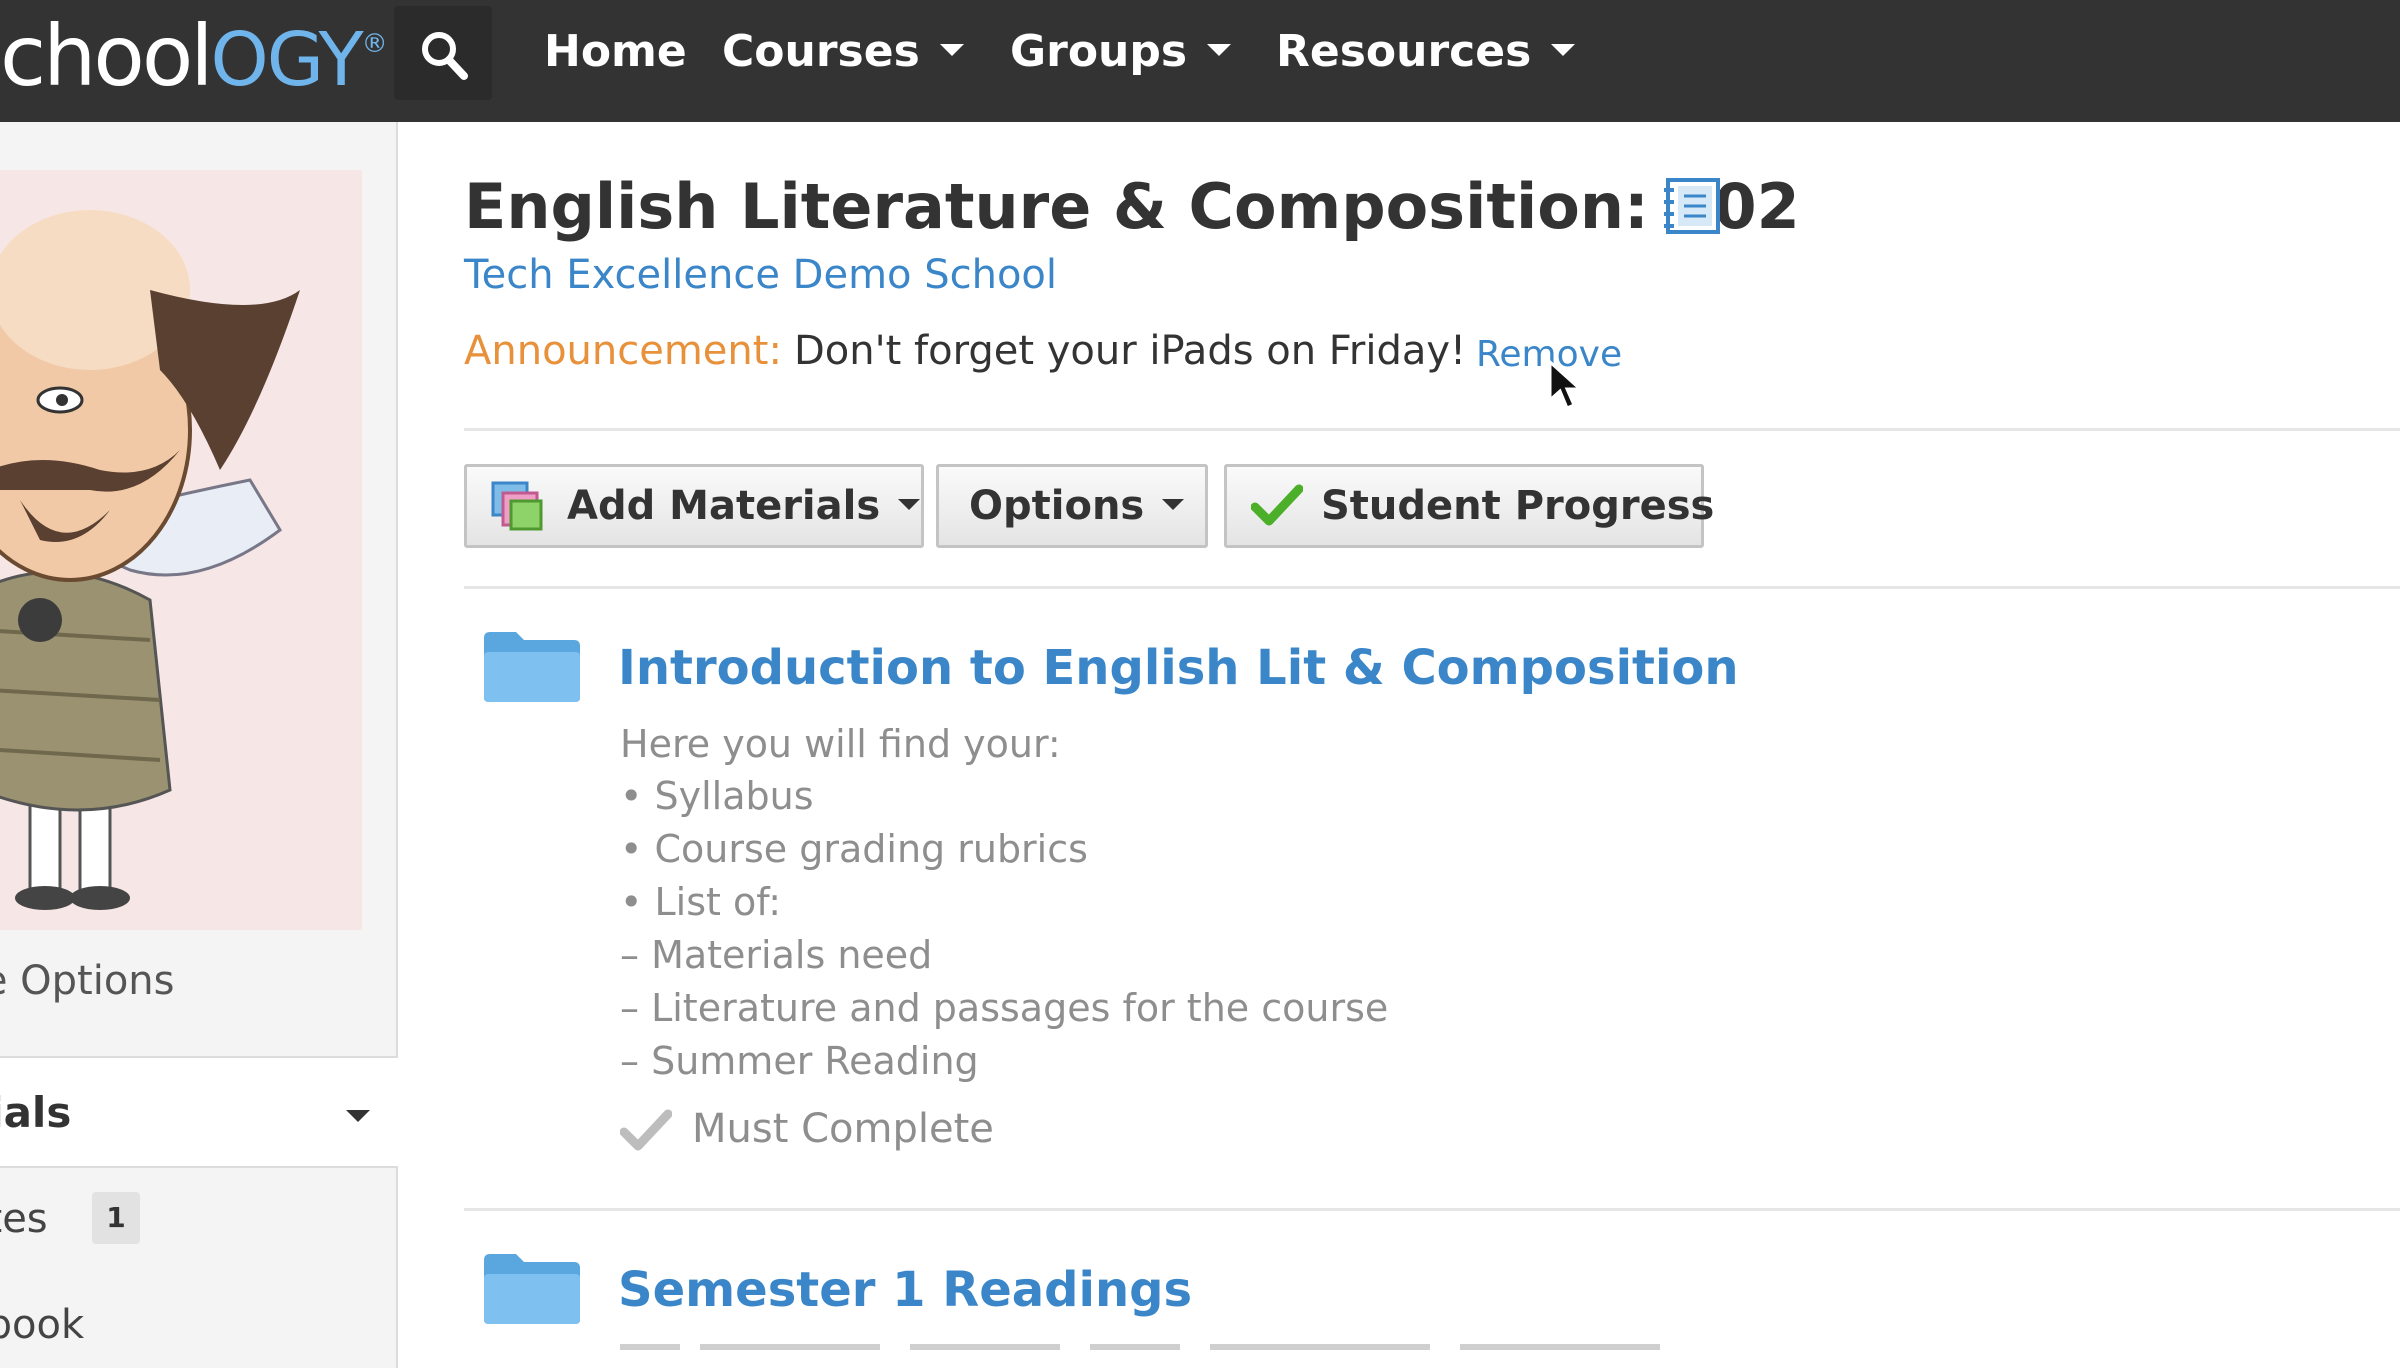  Describe the element at coordinates (1140, 1347) in the screenshot. I see `cropped-description-line` at that location.